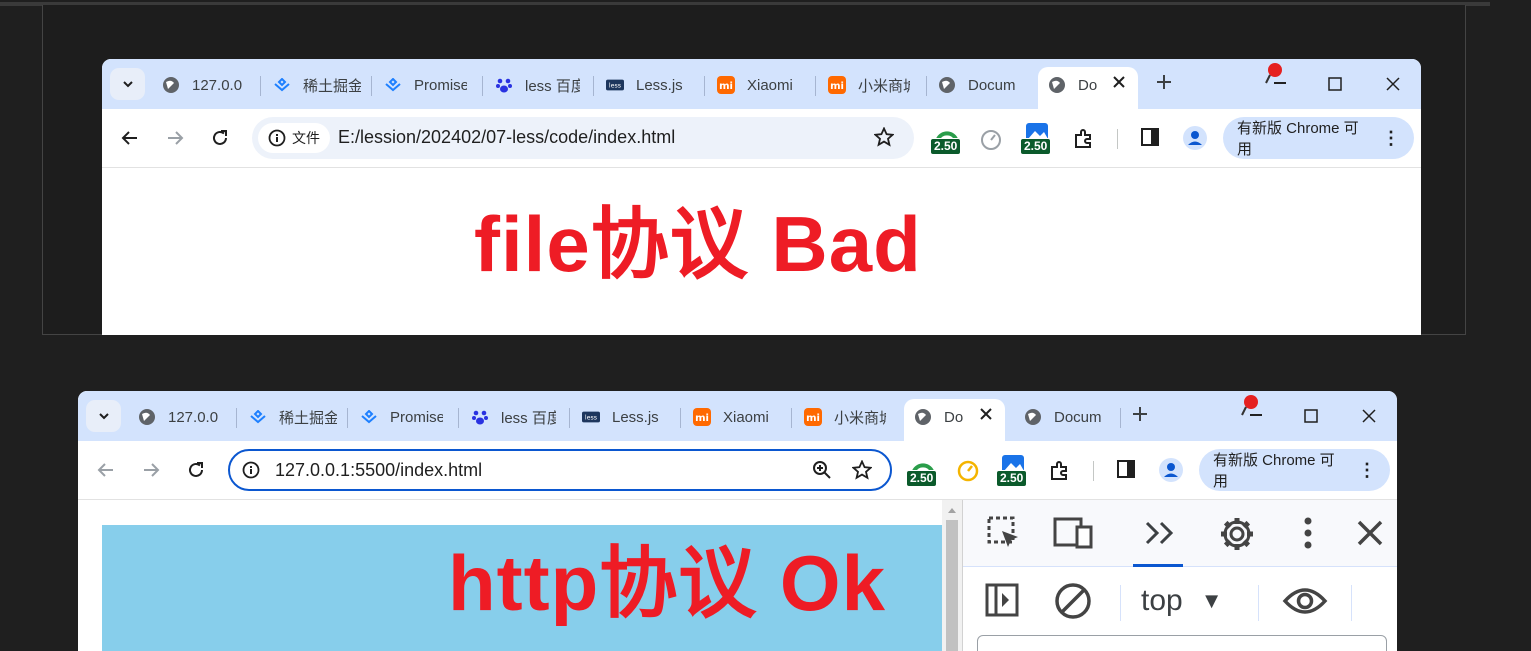  Describe the element at coordinates (702, 417) in the screenshot. I see `mi-logo-icon: mi` at that location.